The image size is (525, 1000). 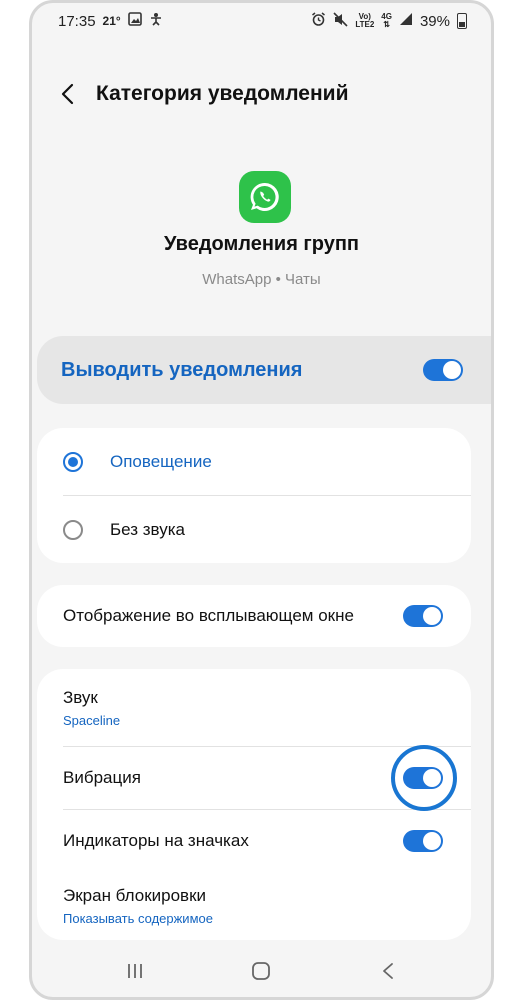 I want to click on gallery-notification-icon, so click(x=134, y=21).